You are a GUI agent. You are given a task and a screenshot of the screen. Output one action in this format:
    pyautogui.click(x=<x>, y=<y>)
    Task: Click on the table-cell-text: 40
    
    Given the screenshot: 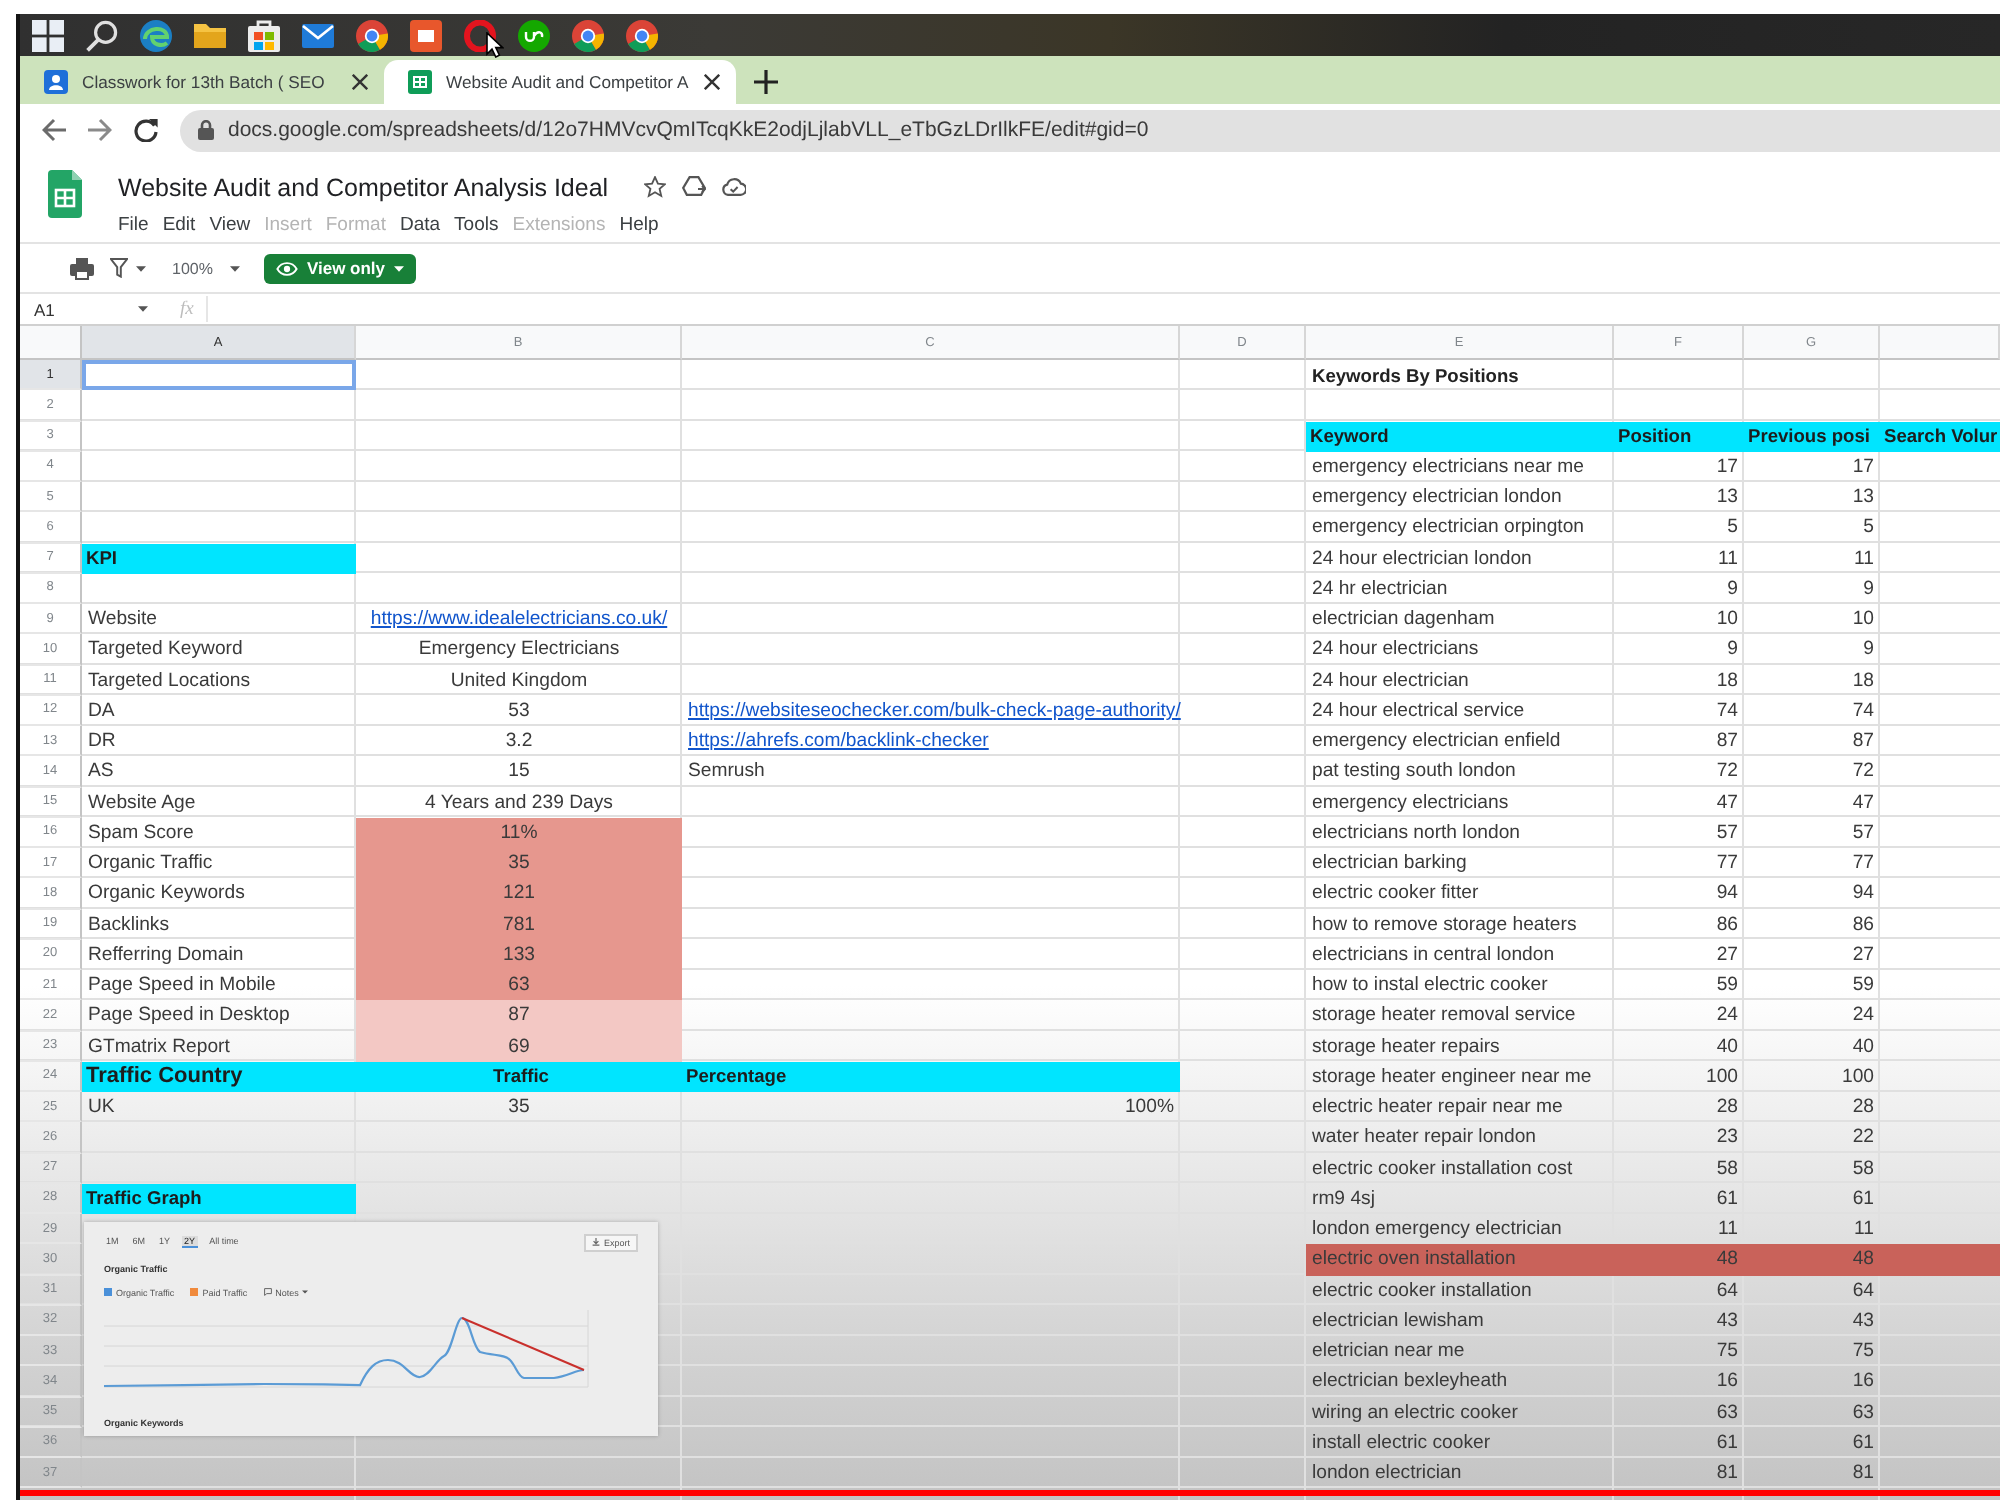 What is the action you would take?
    pyautogui.click(x=1863, y=1047)
    